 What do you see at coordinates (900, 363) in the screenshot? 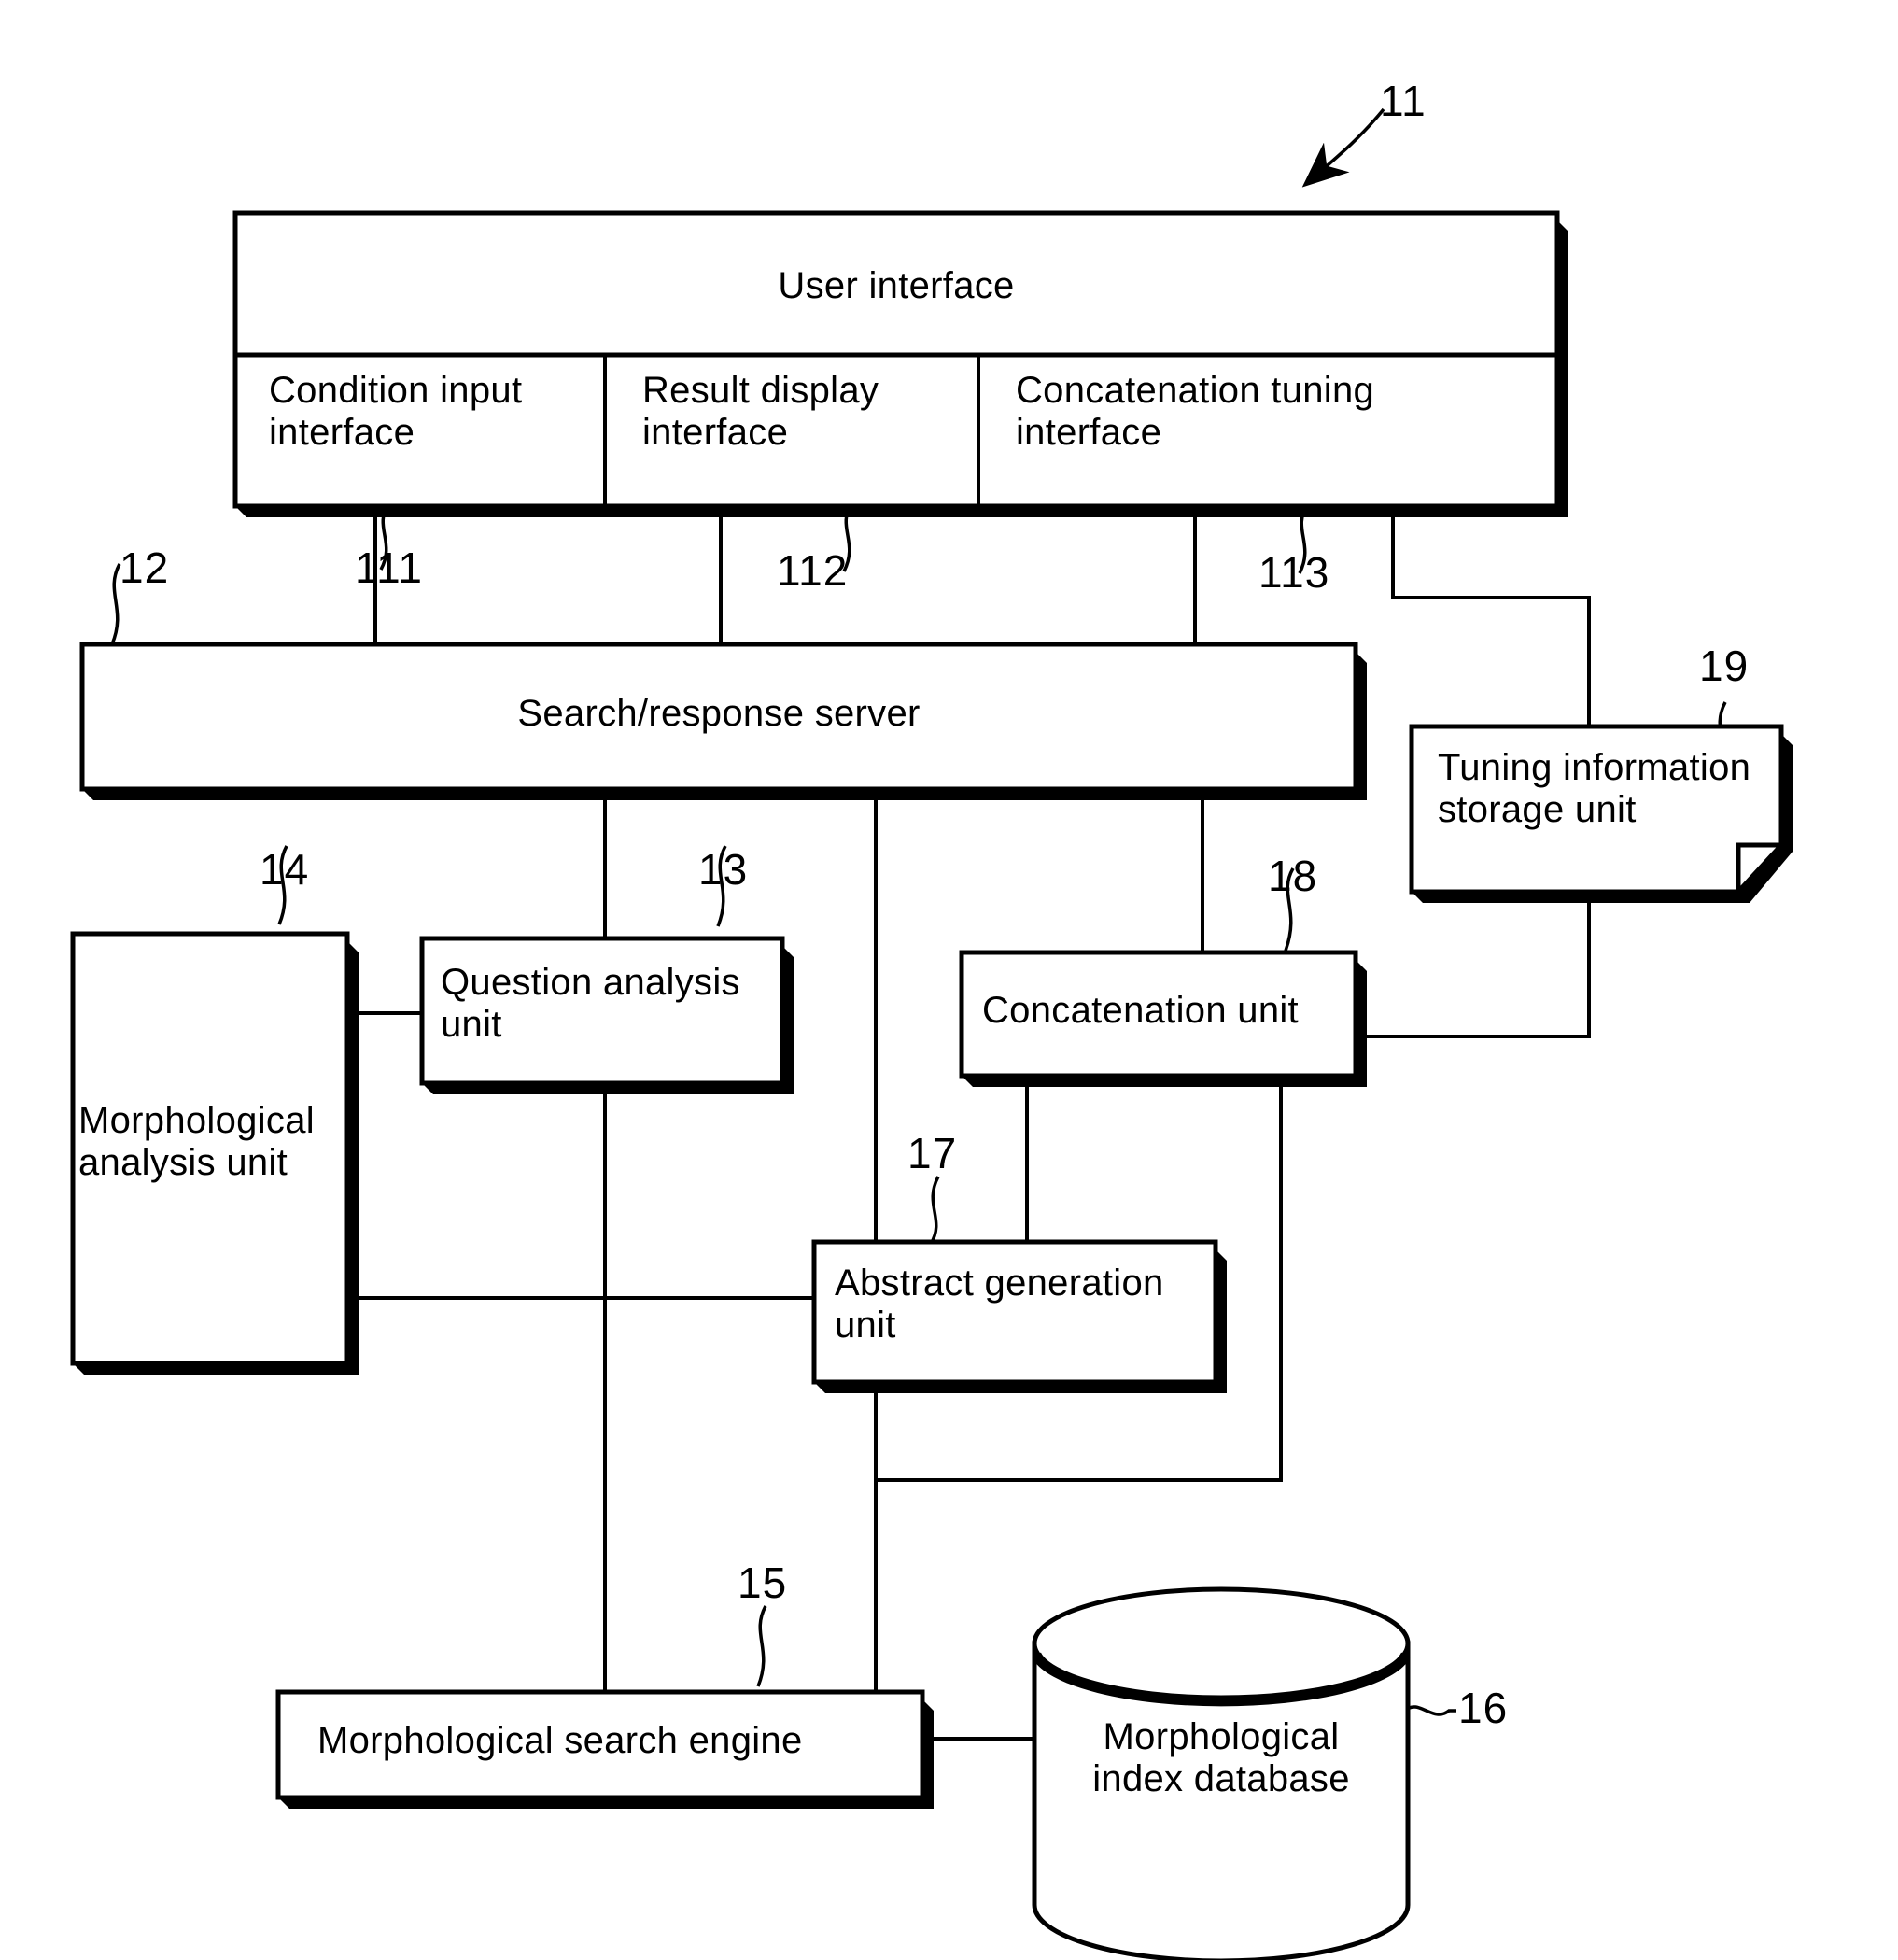
I see `shape-user-interface` at bounding box center [900, 363].